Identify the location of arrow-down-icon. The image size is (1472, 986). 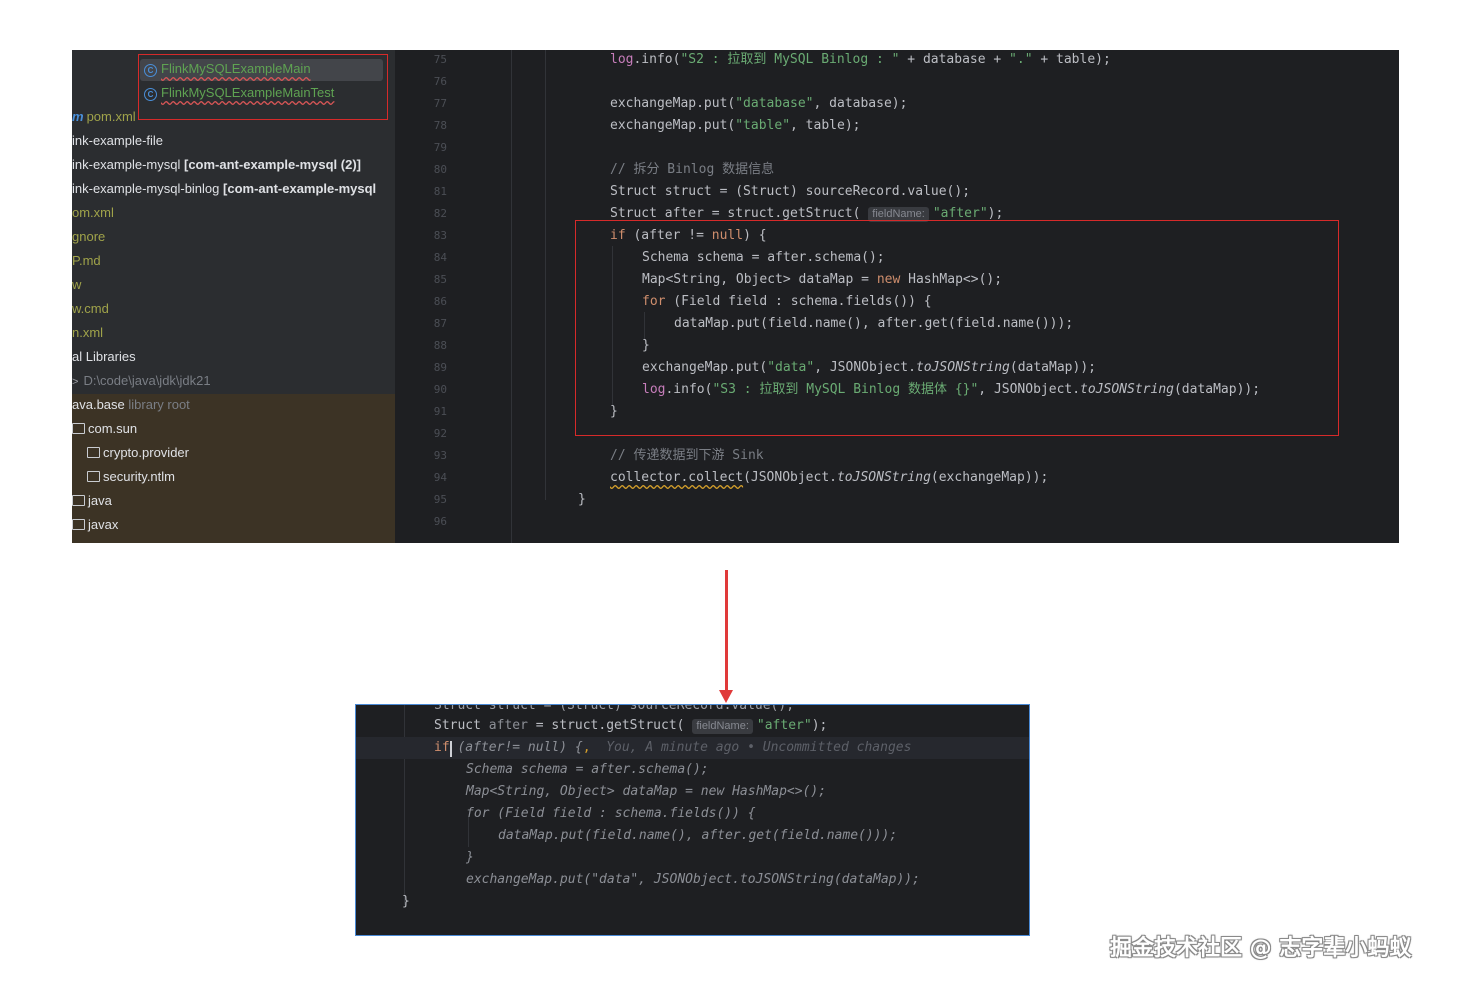
(726, 696).